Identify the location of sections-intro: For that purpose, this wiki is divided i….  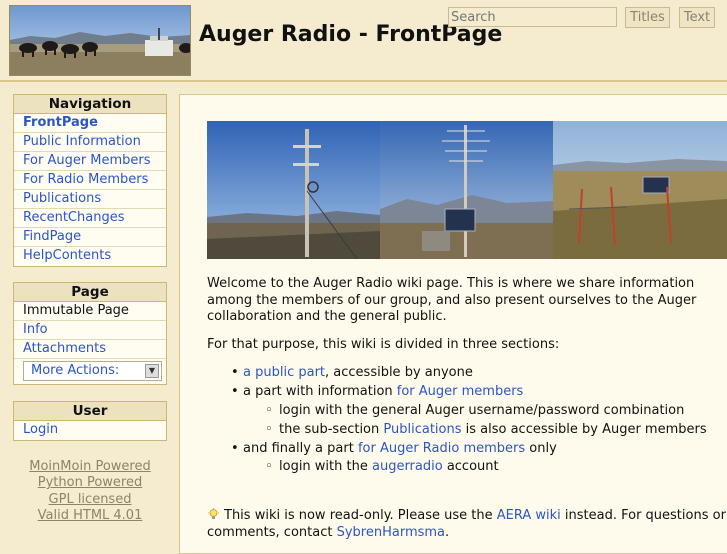
(383, 344).